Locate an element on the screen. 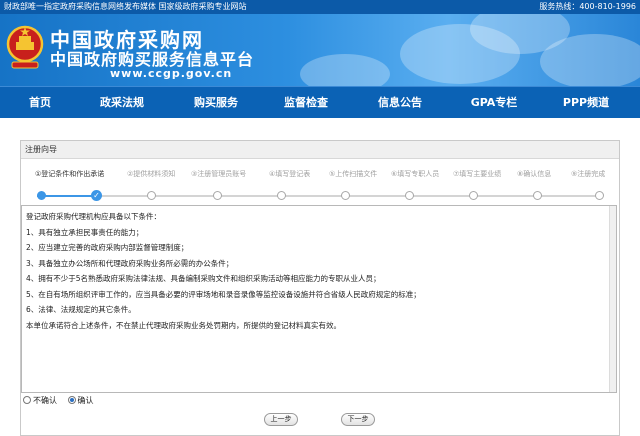  agree-radio is located at coordinates (71, 400).